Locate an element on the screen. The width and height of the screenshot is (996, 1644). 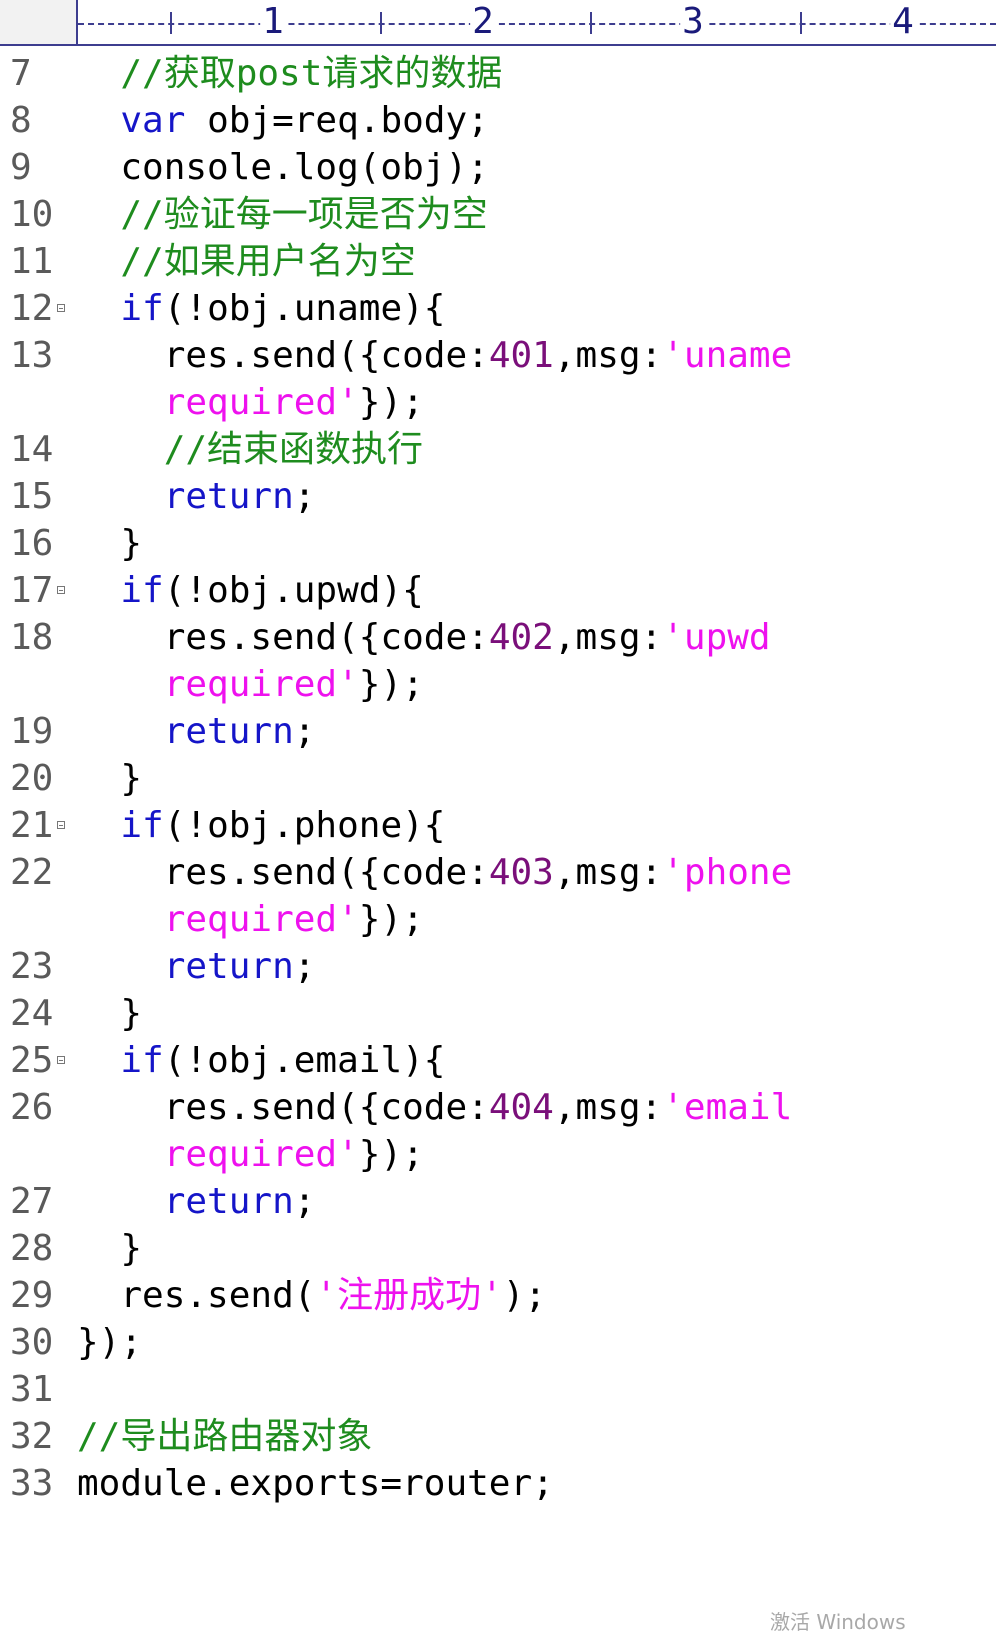
number-token: 401 is located at coordinates (521, 355).